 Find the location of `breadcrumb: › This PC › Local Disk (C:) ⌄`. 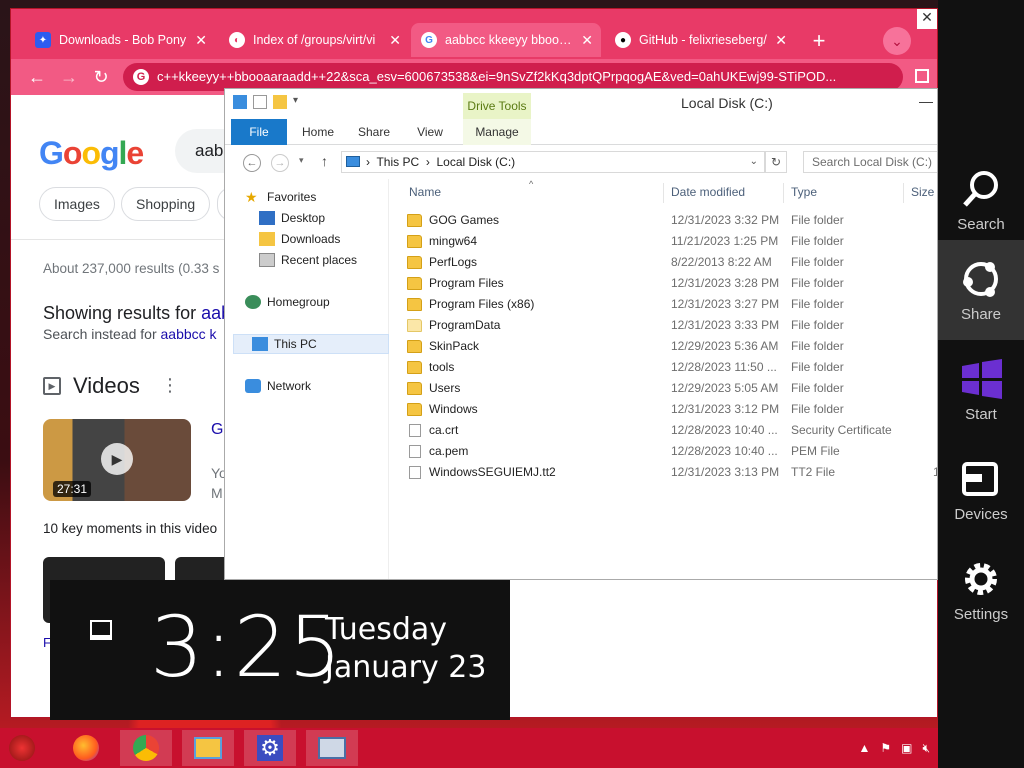

breadcrumb: › This PC › Local Disk (C:) ⌄ is located at coordinates (553, 162).